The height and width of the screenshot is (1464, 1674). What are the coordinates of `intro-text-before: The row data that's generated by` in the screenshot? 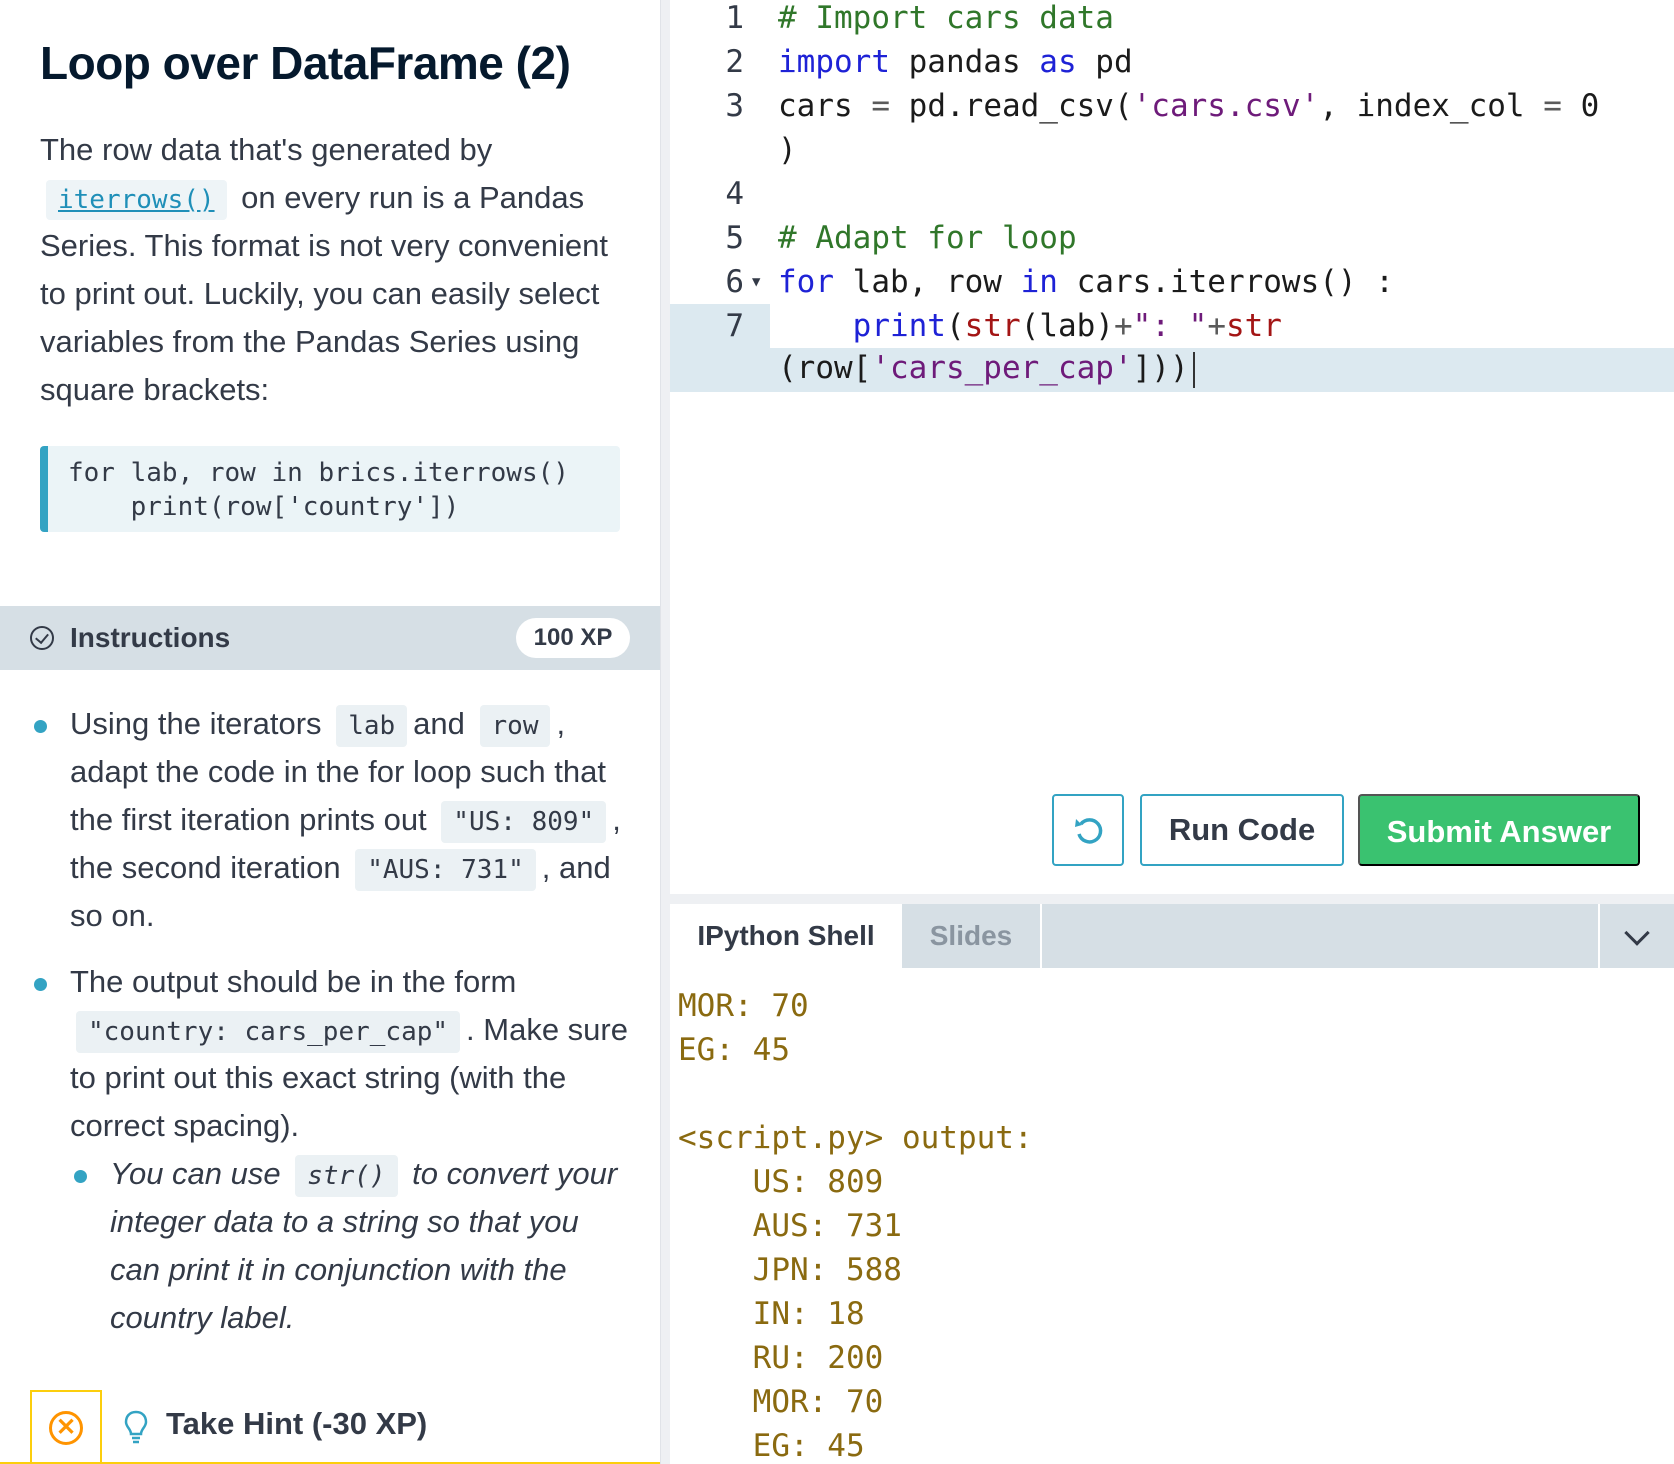 It's located at (266, 149).